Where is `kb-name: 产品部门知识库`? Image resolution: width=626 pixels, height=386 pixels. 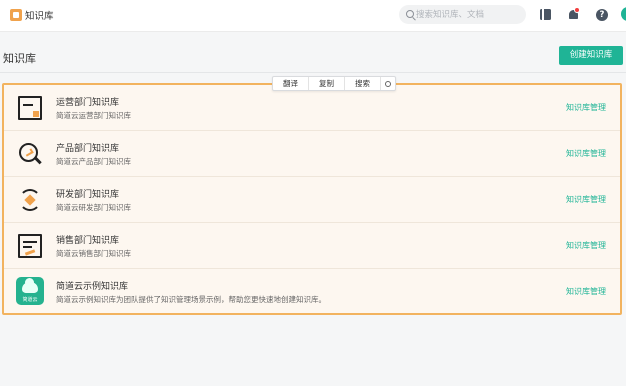
kb-name: 产品部门知识库 is located at coordinates (87, 147).